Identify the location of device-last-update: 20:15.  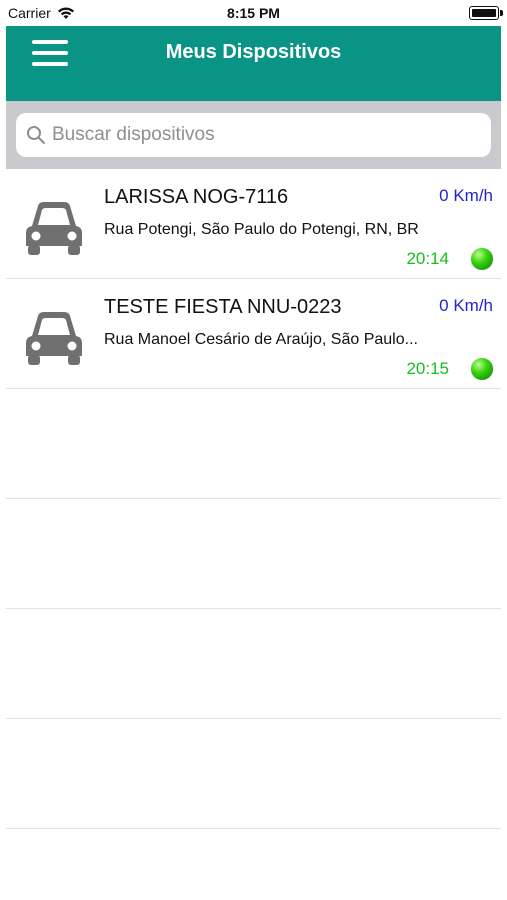
(427, 368).